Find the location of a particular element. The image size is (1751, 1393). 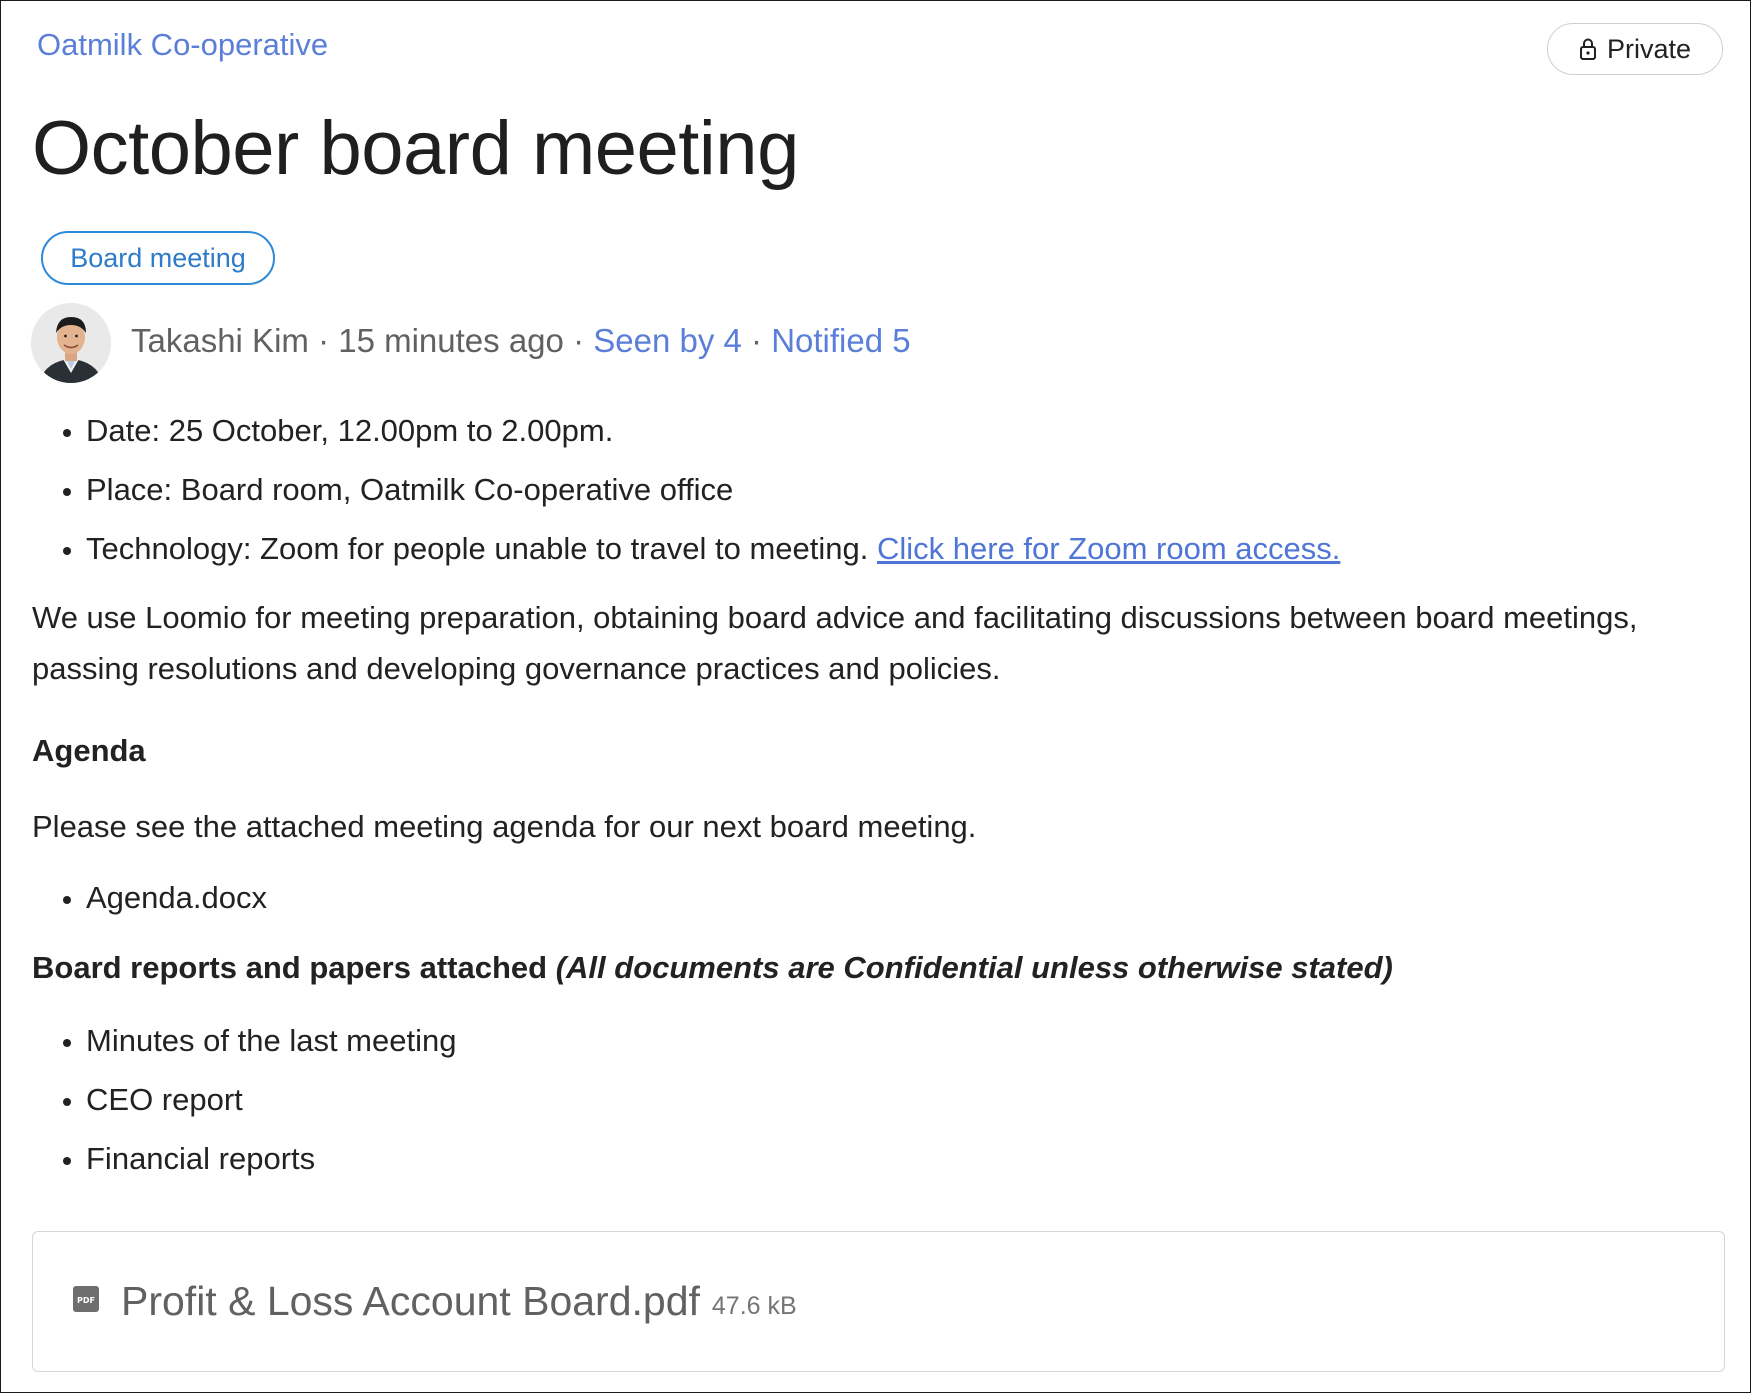

list-item: Minutes of the last meeting is located at coordinates (899, 1040).